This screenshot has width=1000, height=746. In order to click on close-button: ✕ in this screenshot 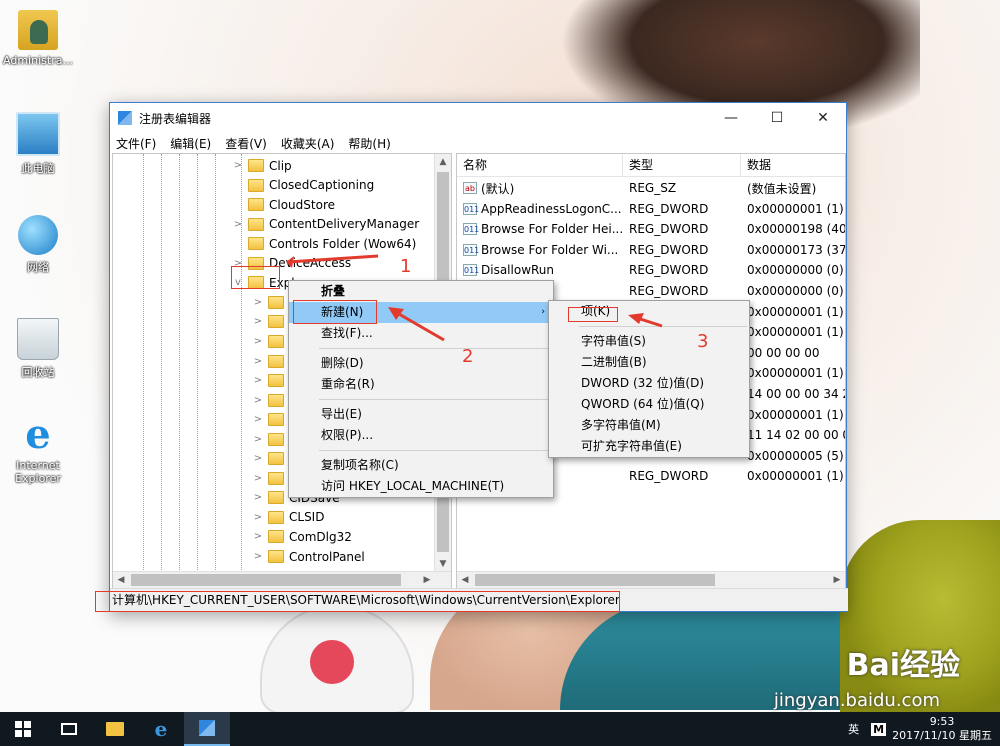, I will do `click(823, 118)`.